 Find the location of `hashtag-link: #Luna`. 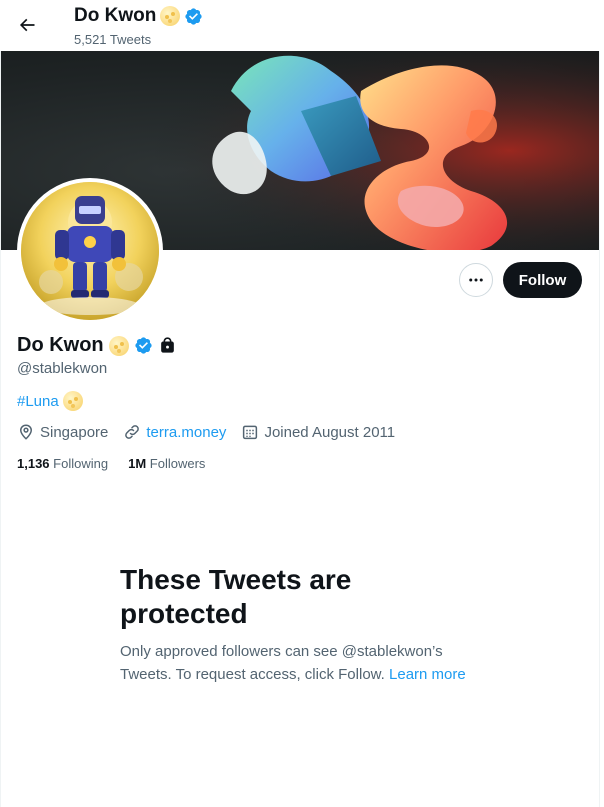

hashtag-link: #Luna is located at coordinates (38, 401).